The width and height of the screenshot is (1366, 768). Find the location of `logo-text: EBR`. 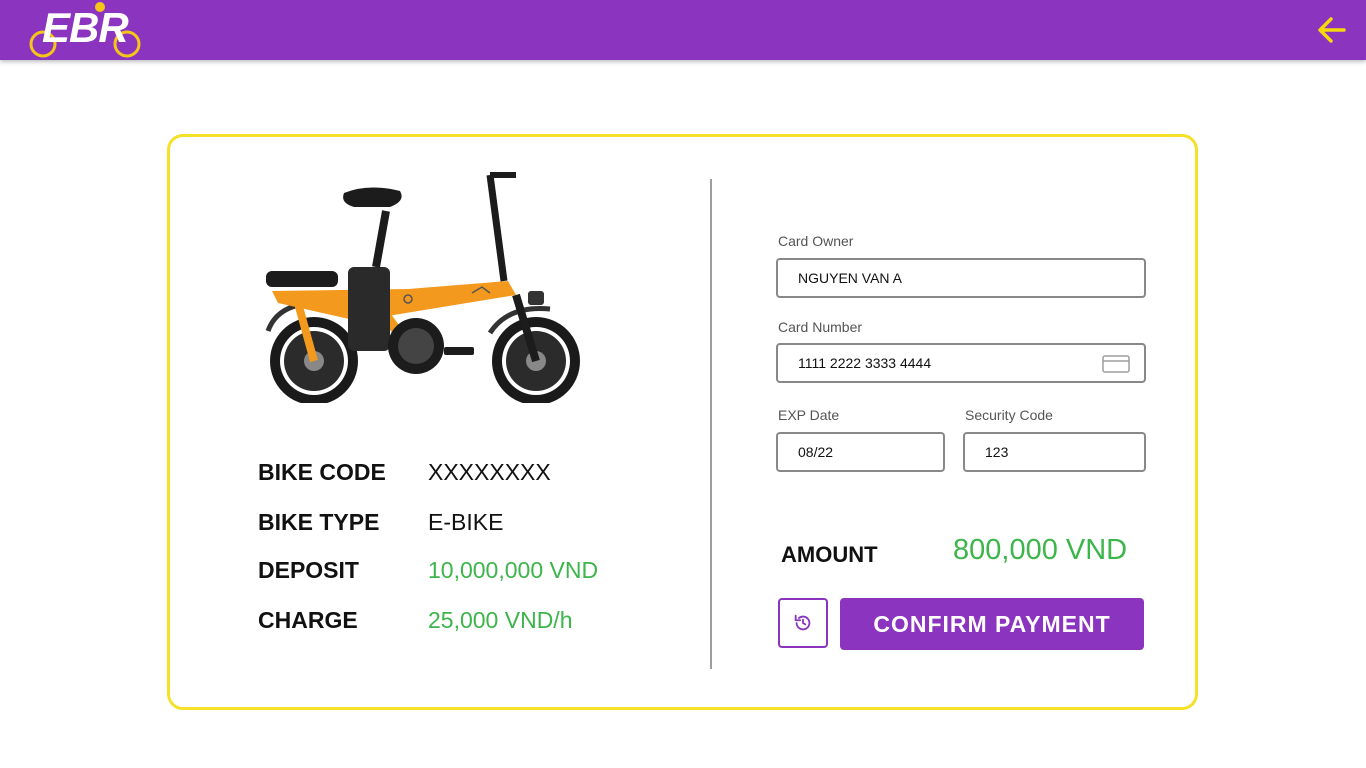

logo-text: EBR is located at coordinates (85, 27).